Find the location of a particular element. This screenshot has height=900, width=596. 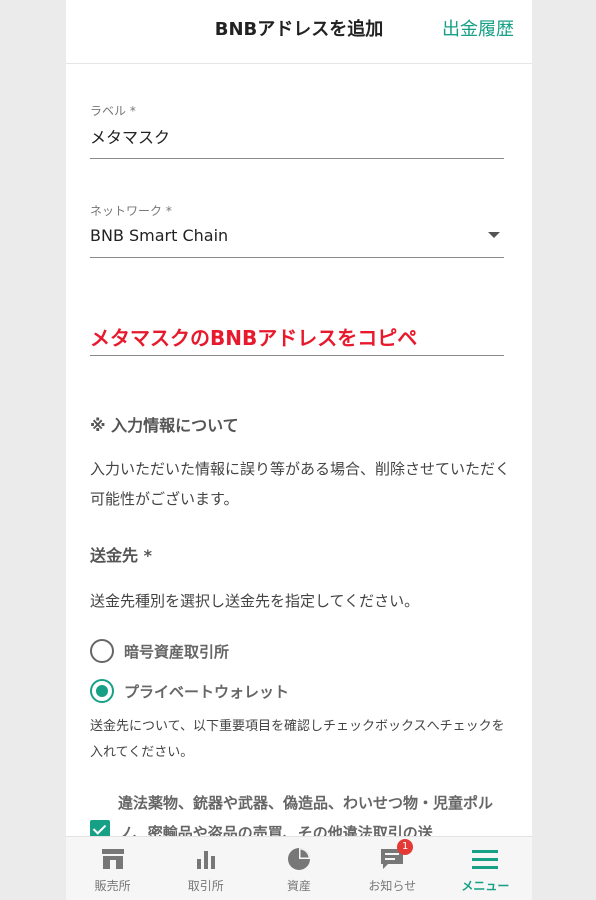

tab-exchange: 取引所 is located at coordinates (205, 868).